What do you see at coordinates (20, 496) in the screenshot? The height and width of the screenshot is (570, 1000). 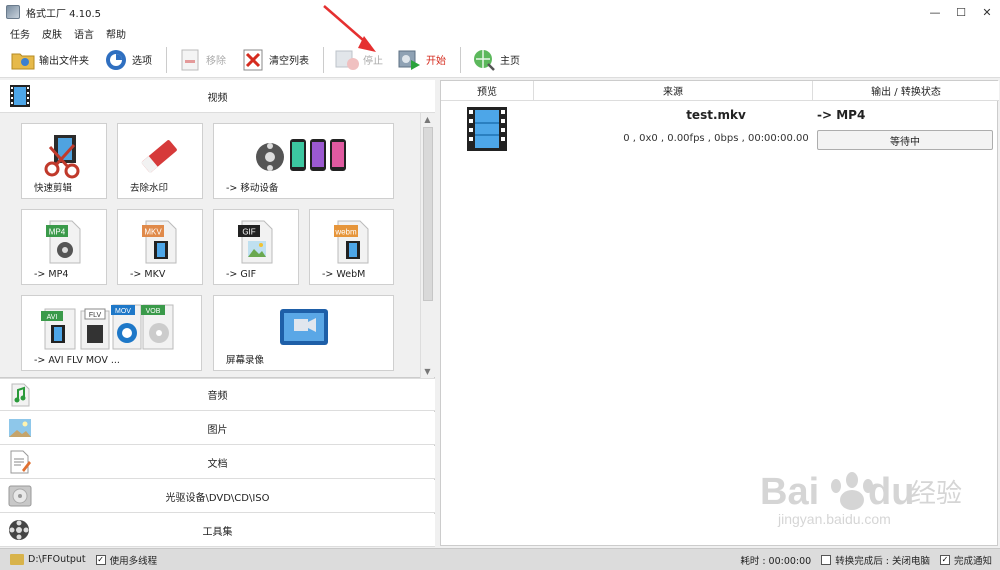 I see `disc-drive-icon` at bounding box center [20, 496].